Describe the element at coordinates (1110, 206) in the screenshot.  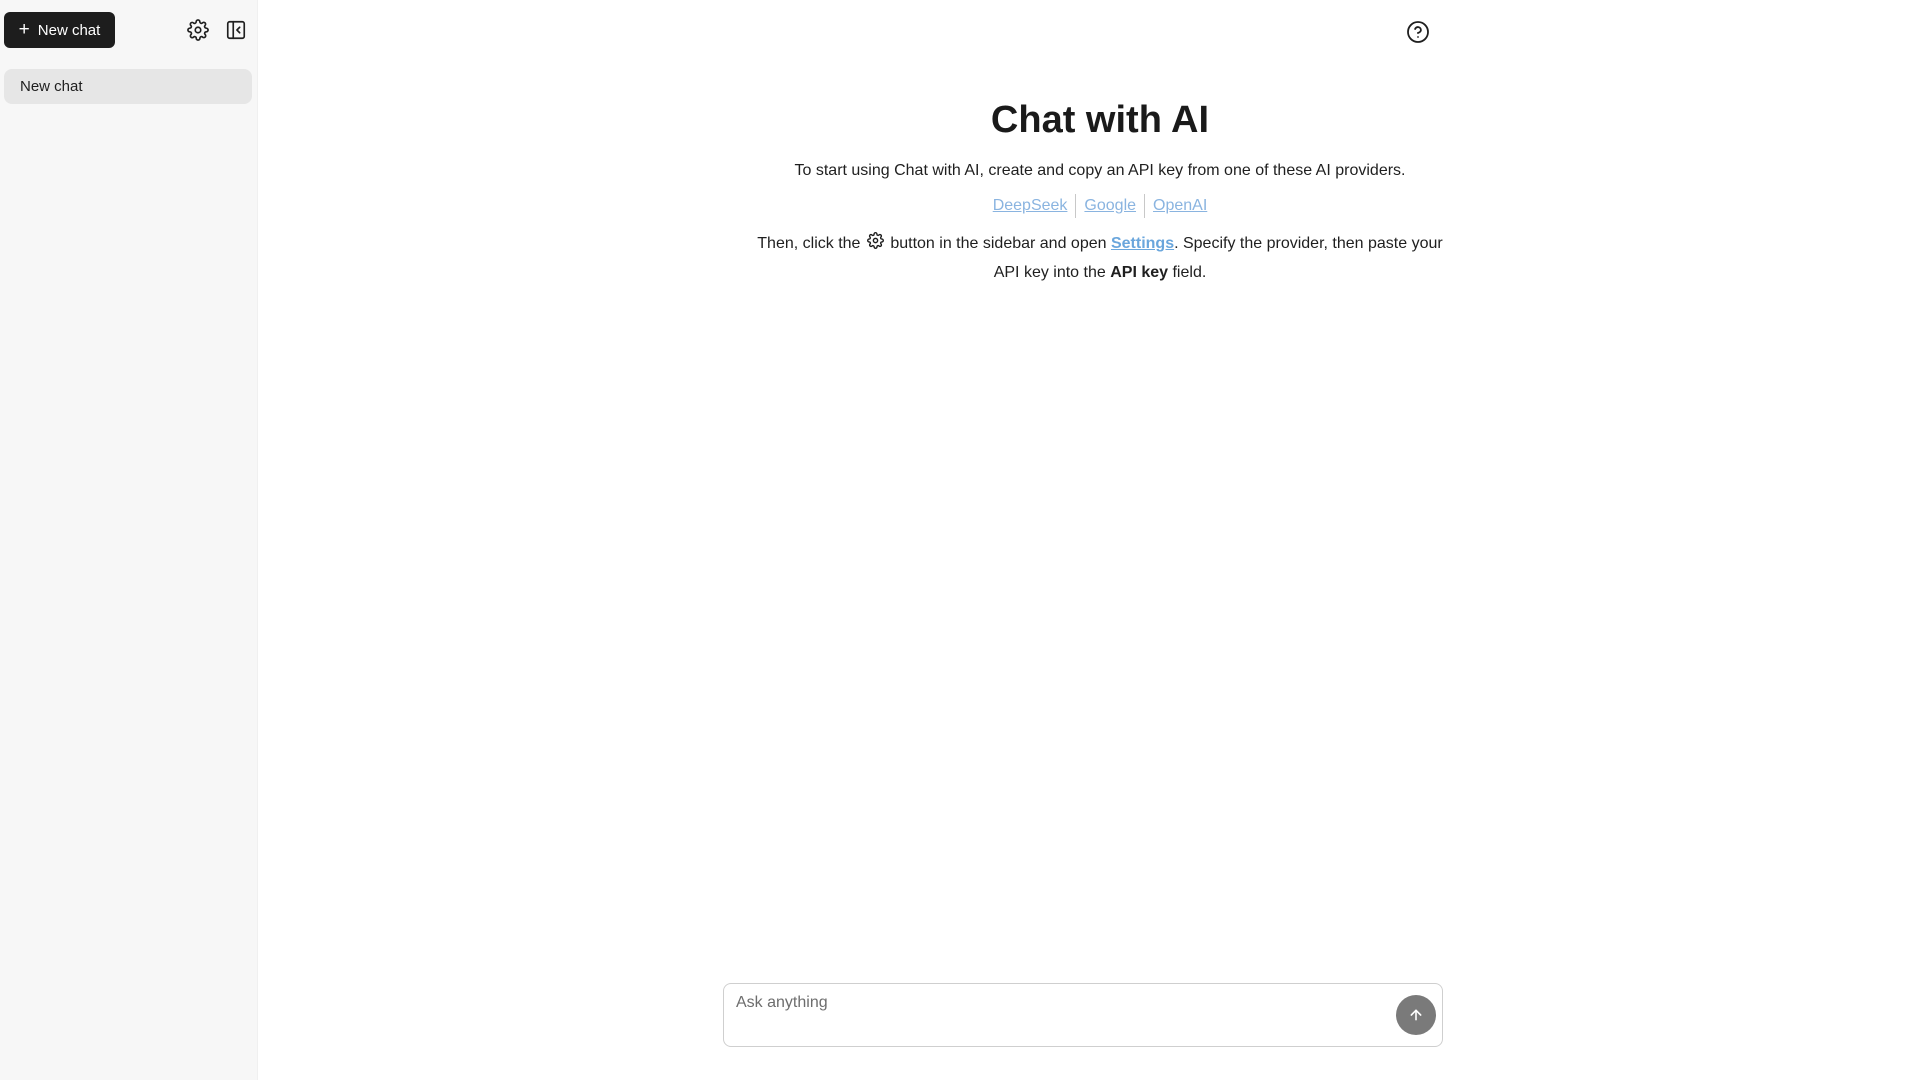
I see `provider-link-google: Google` at that location.